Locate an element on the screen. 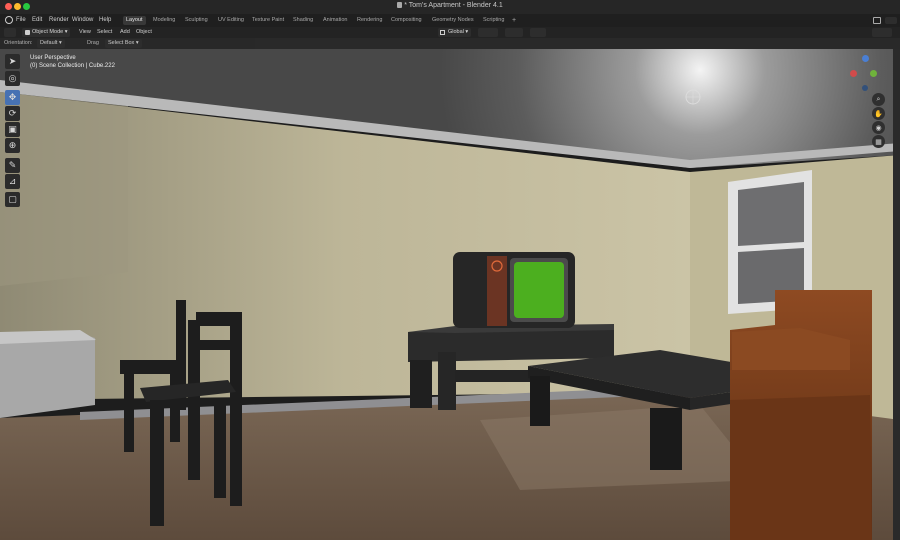 The image size is (900, 540). crosshair-icon: ◎ is located at coordinates (12, 78).